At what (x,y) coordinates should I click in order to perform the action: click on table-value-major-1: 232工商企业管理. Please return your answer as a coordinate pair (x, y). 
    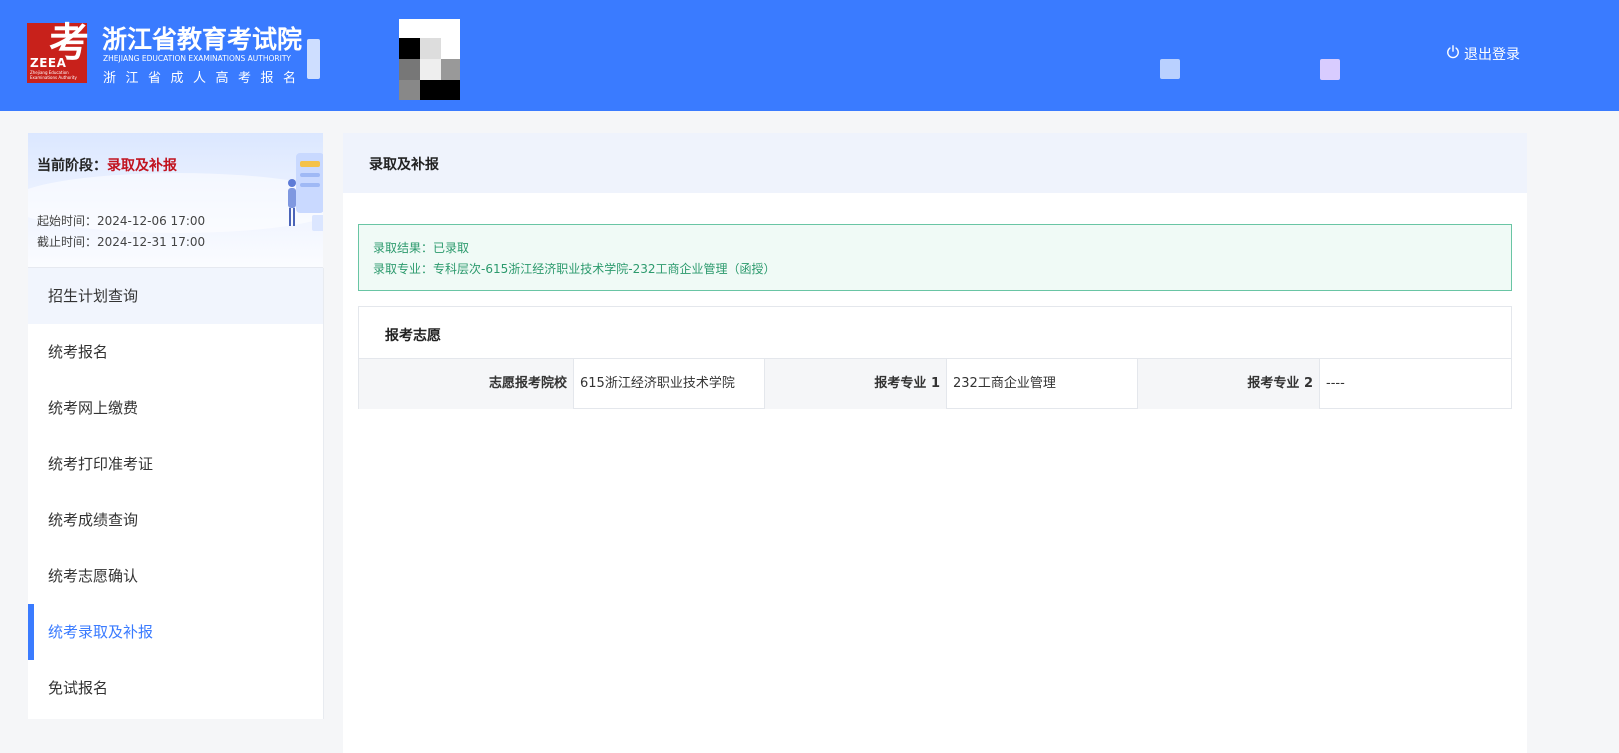
    Looking at the image, I should click on (1042, 384).